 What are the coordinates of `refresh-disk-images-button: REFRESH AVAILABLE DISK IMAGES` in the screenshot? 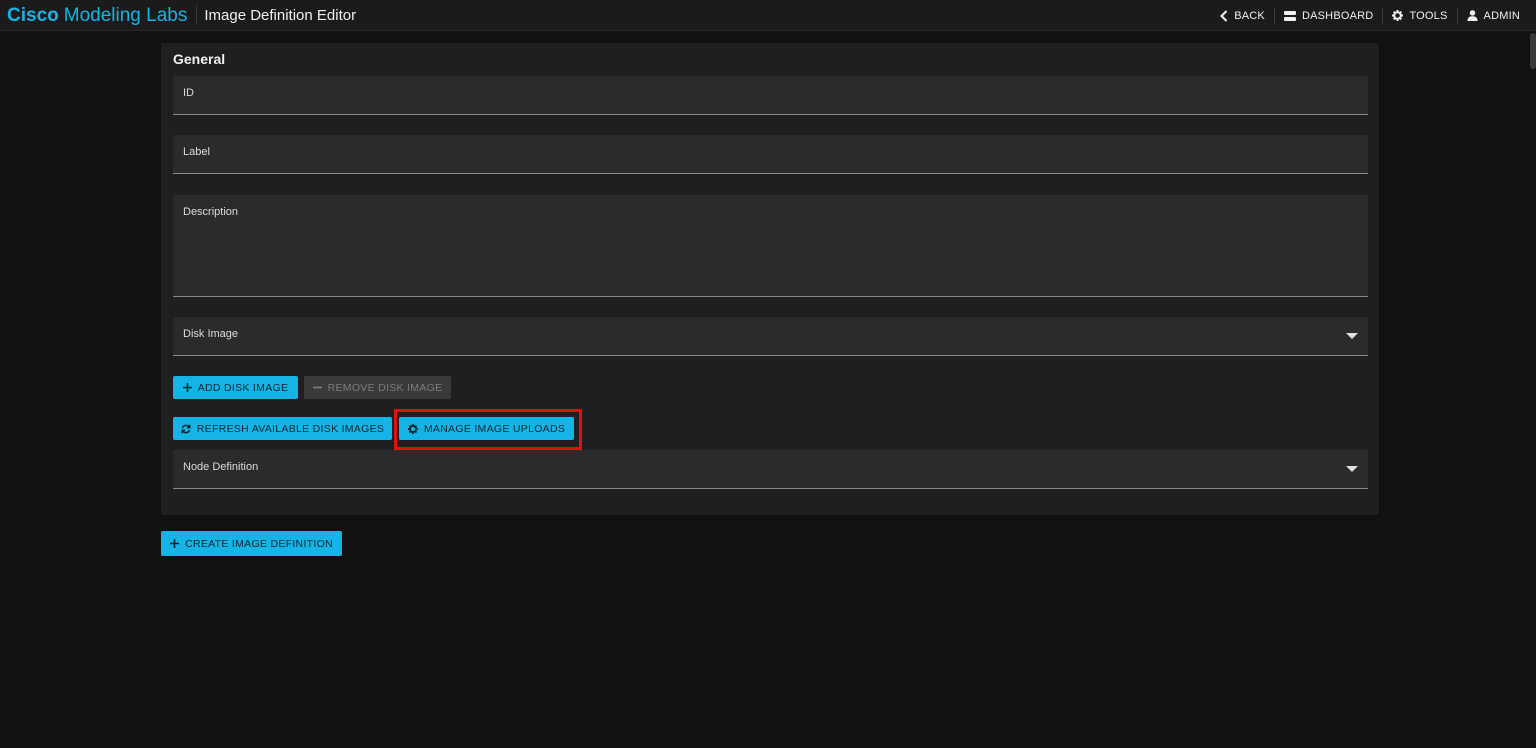 It's located at (282, 428).